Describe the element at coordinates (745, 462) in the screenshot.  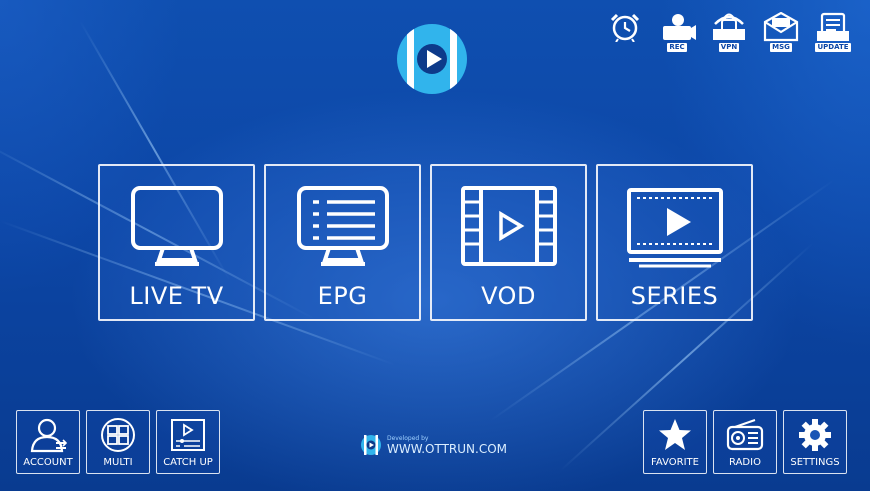
I see `radio-label: RADIO` at that location.